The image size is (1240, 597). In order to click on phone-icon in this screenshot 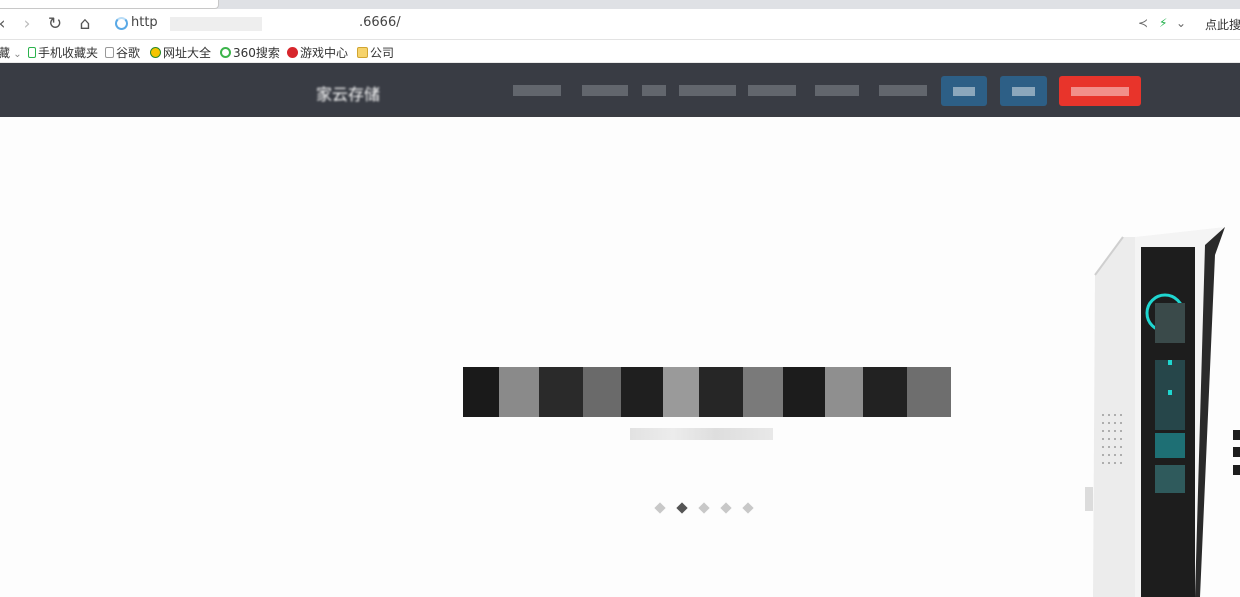, I will do `click(32, 52)`.